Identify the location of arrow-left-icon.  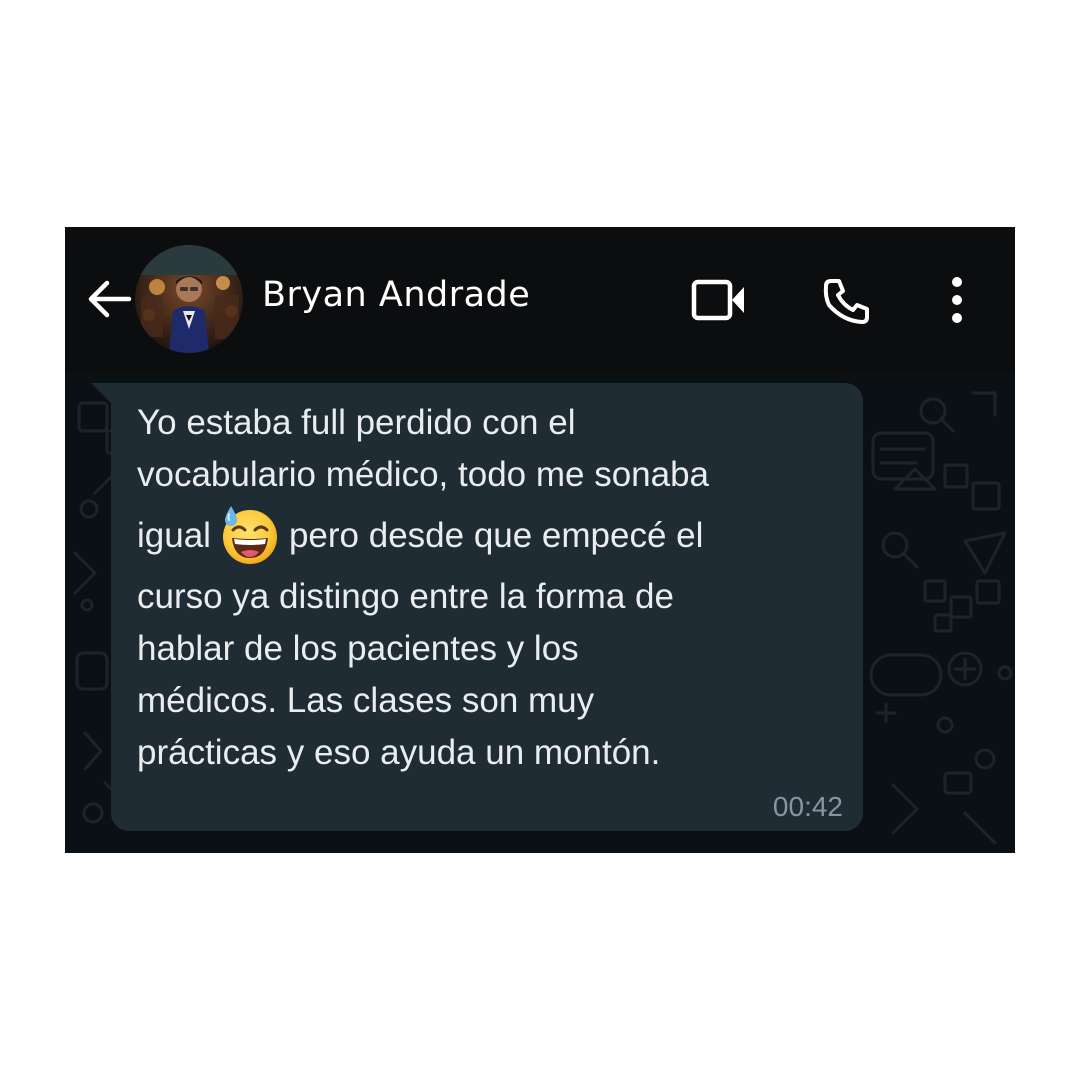
(110, 299).